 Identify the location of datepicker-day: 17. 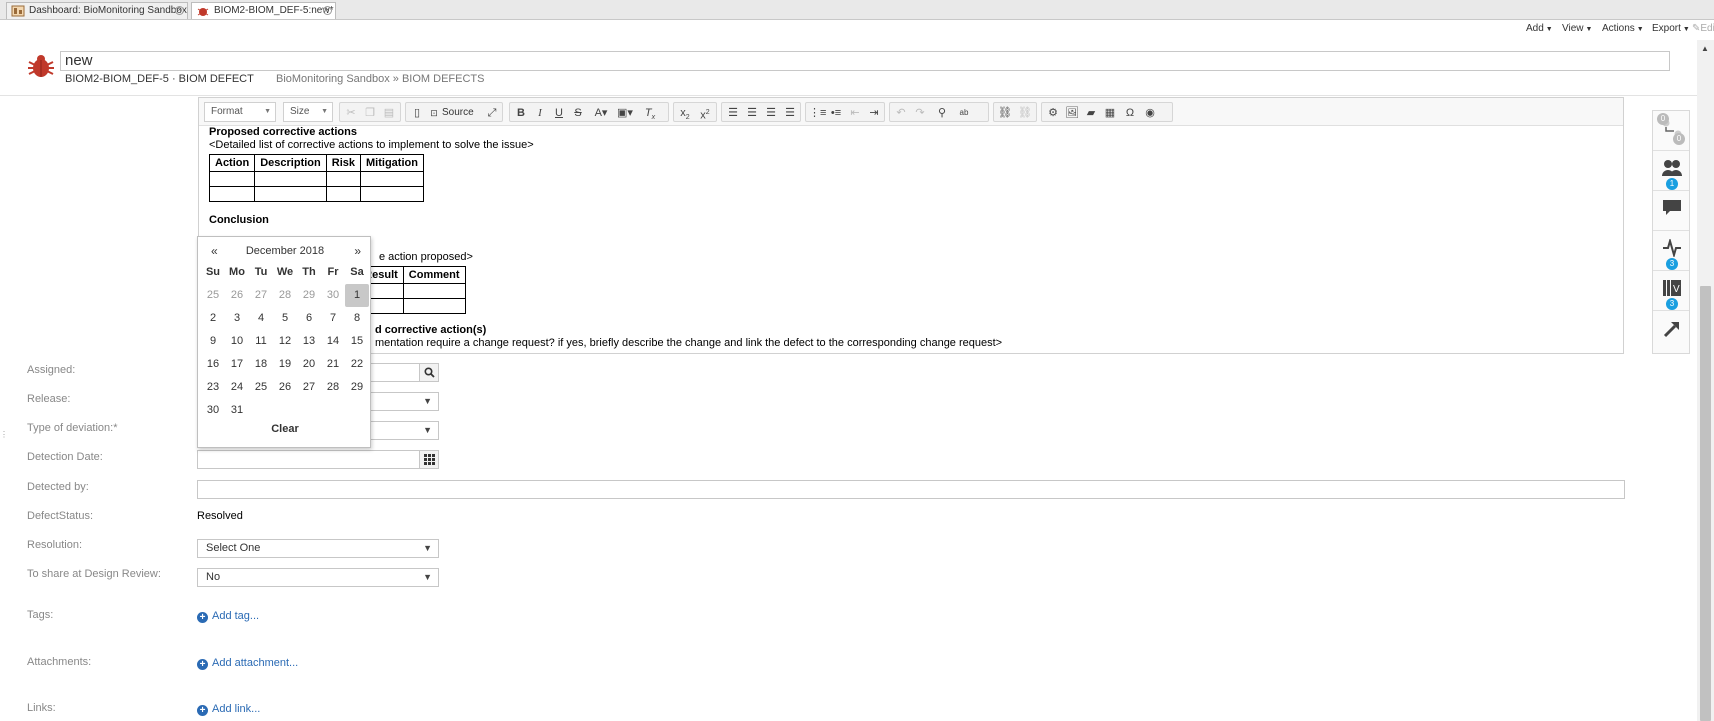
(237, 364).